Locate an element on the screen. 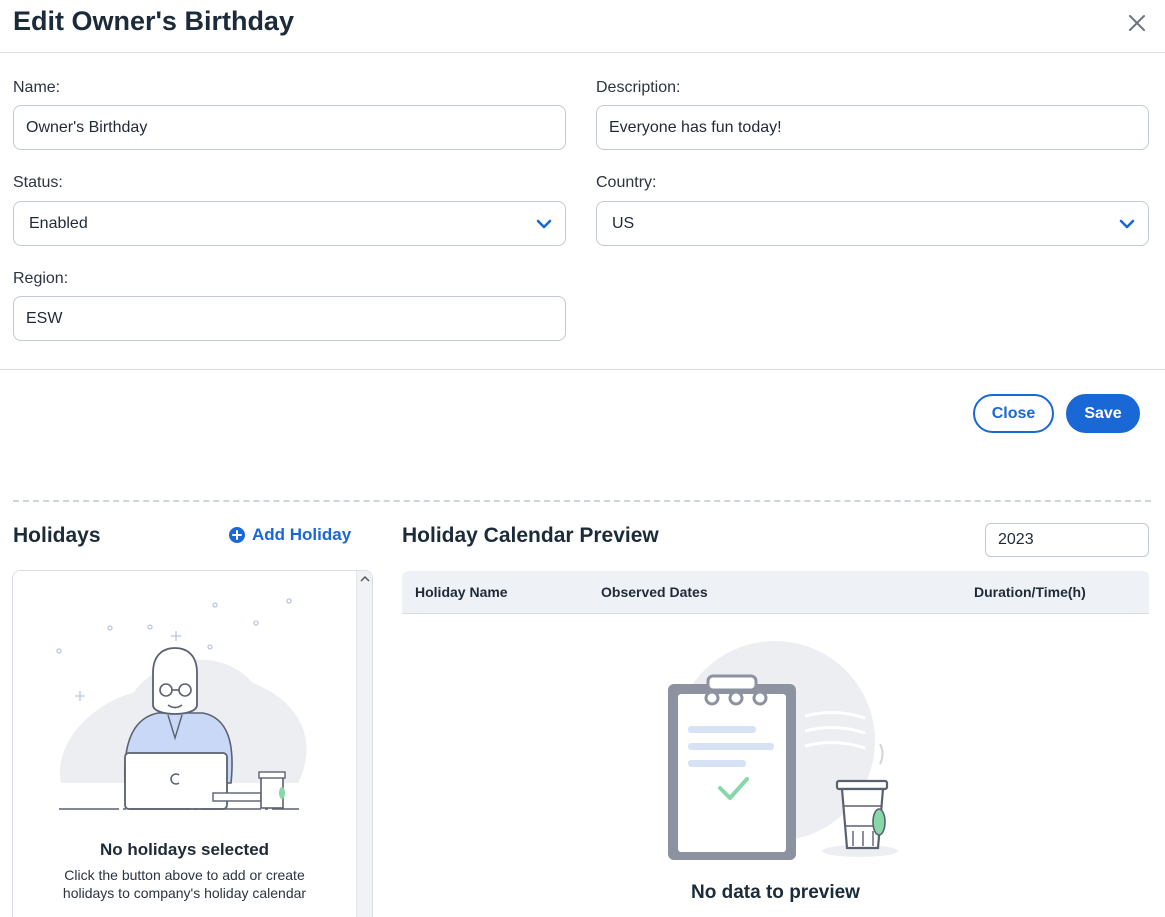 The image size is (1165, 917). add-holiday-button: Add Holiday is located at coordinates (290, 535).